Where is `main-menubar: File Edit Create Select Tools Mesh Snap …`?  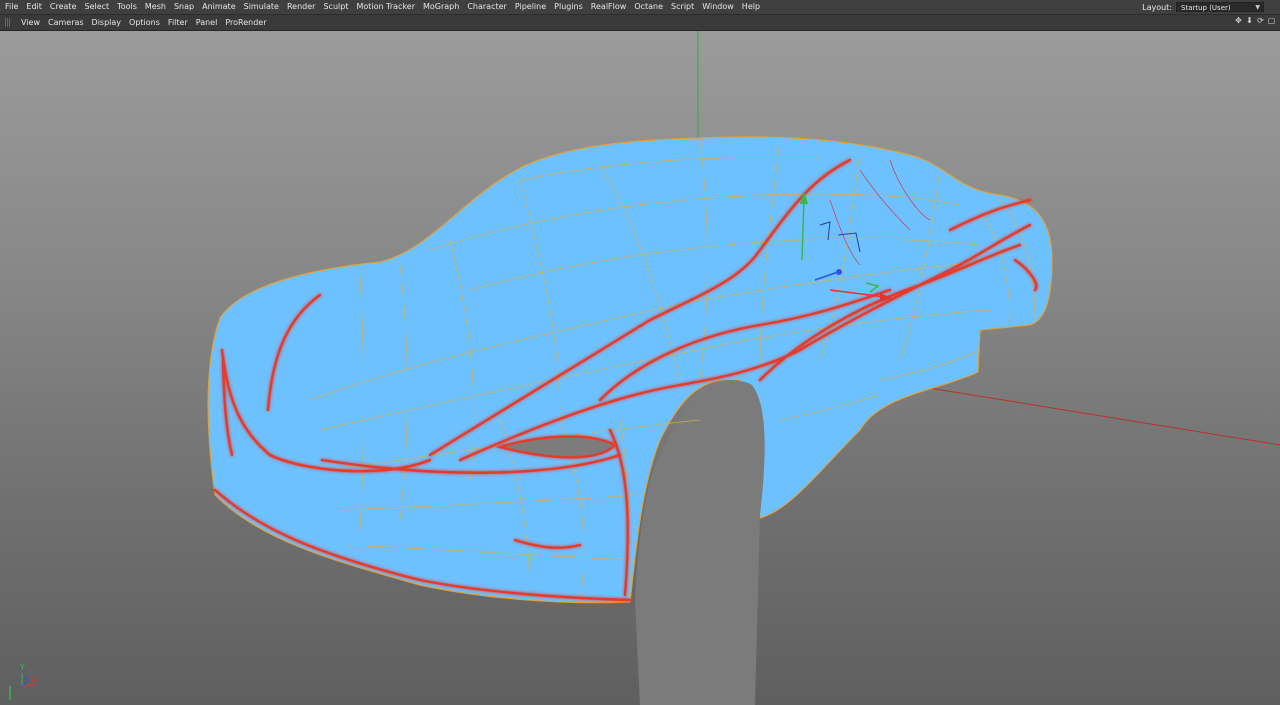
main-menubar: File Edit Create Select Tools Mesh Snap … is located at coordinates (640, 7).